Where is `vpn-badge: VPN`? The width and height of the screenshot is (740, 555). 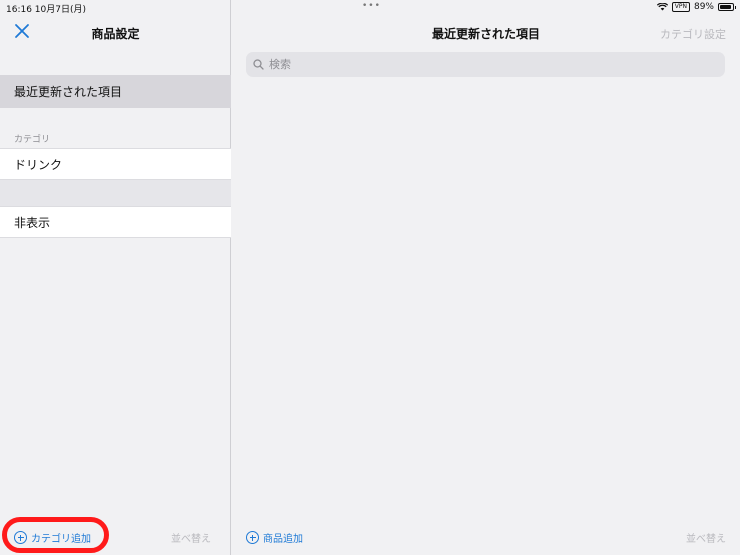 vpn-badge: VPN is located at coordinates (680, 7).